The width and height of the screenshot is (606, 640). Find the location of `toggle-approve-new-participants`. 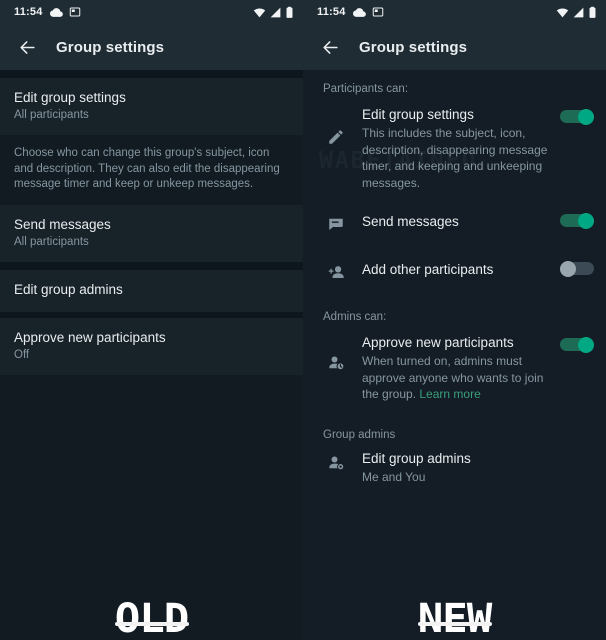

toggle-approve-new-participants is located at coordinates (577, 343).